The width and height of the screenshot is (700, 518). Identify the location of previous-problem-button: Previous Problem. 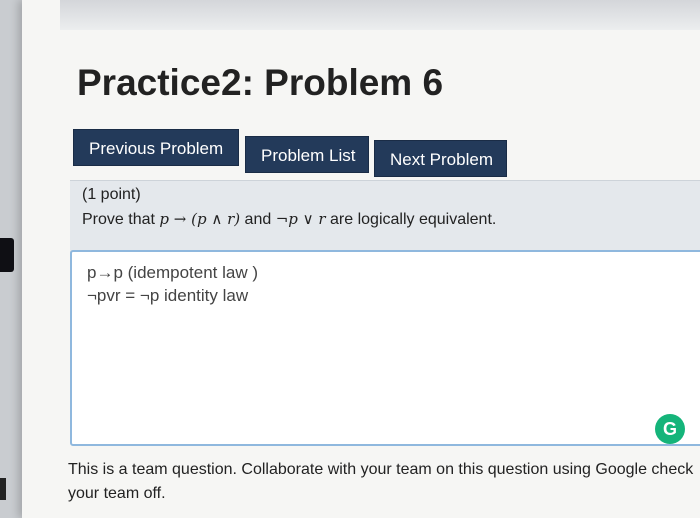
(156, 147).